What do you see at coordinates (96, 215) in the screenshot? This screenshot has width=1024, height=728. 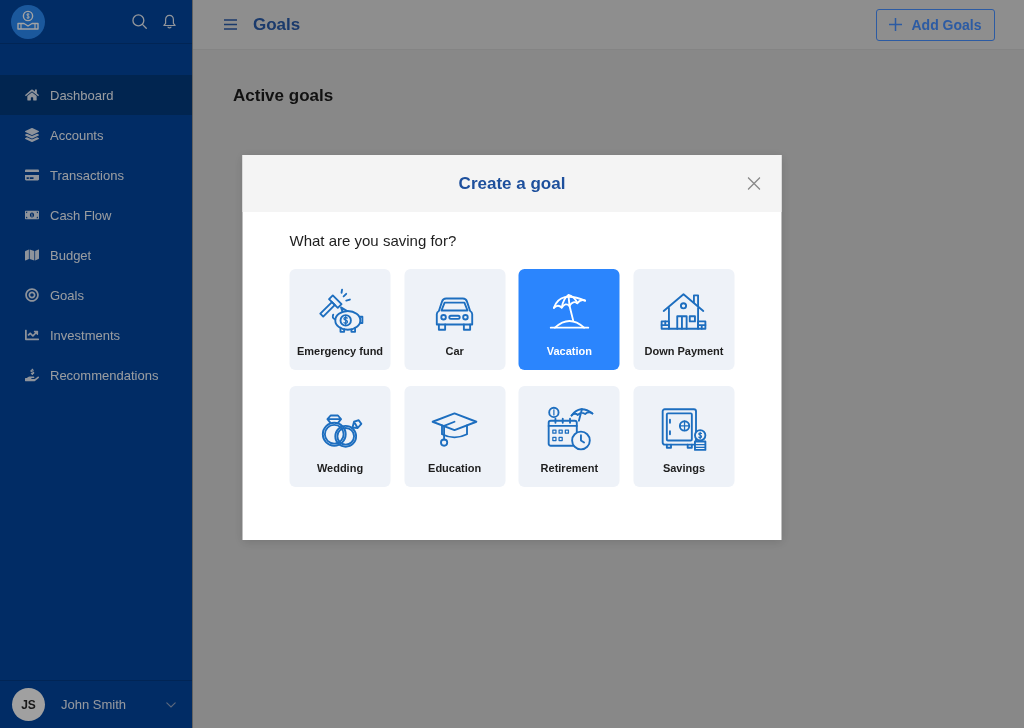 I see `nav-item: Cash Flow` at bounding box center [96, 215].